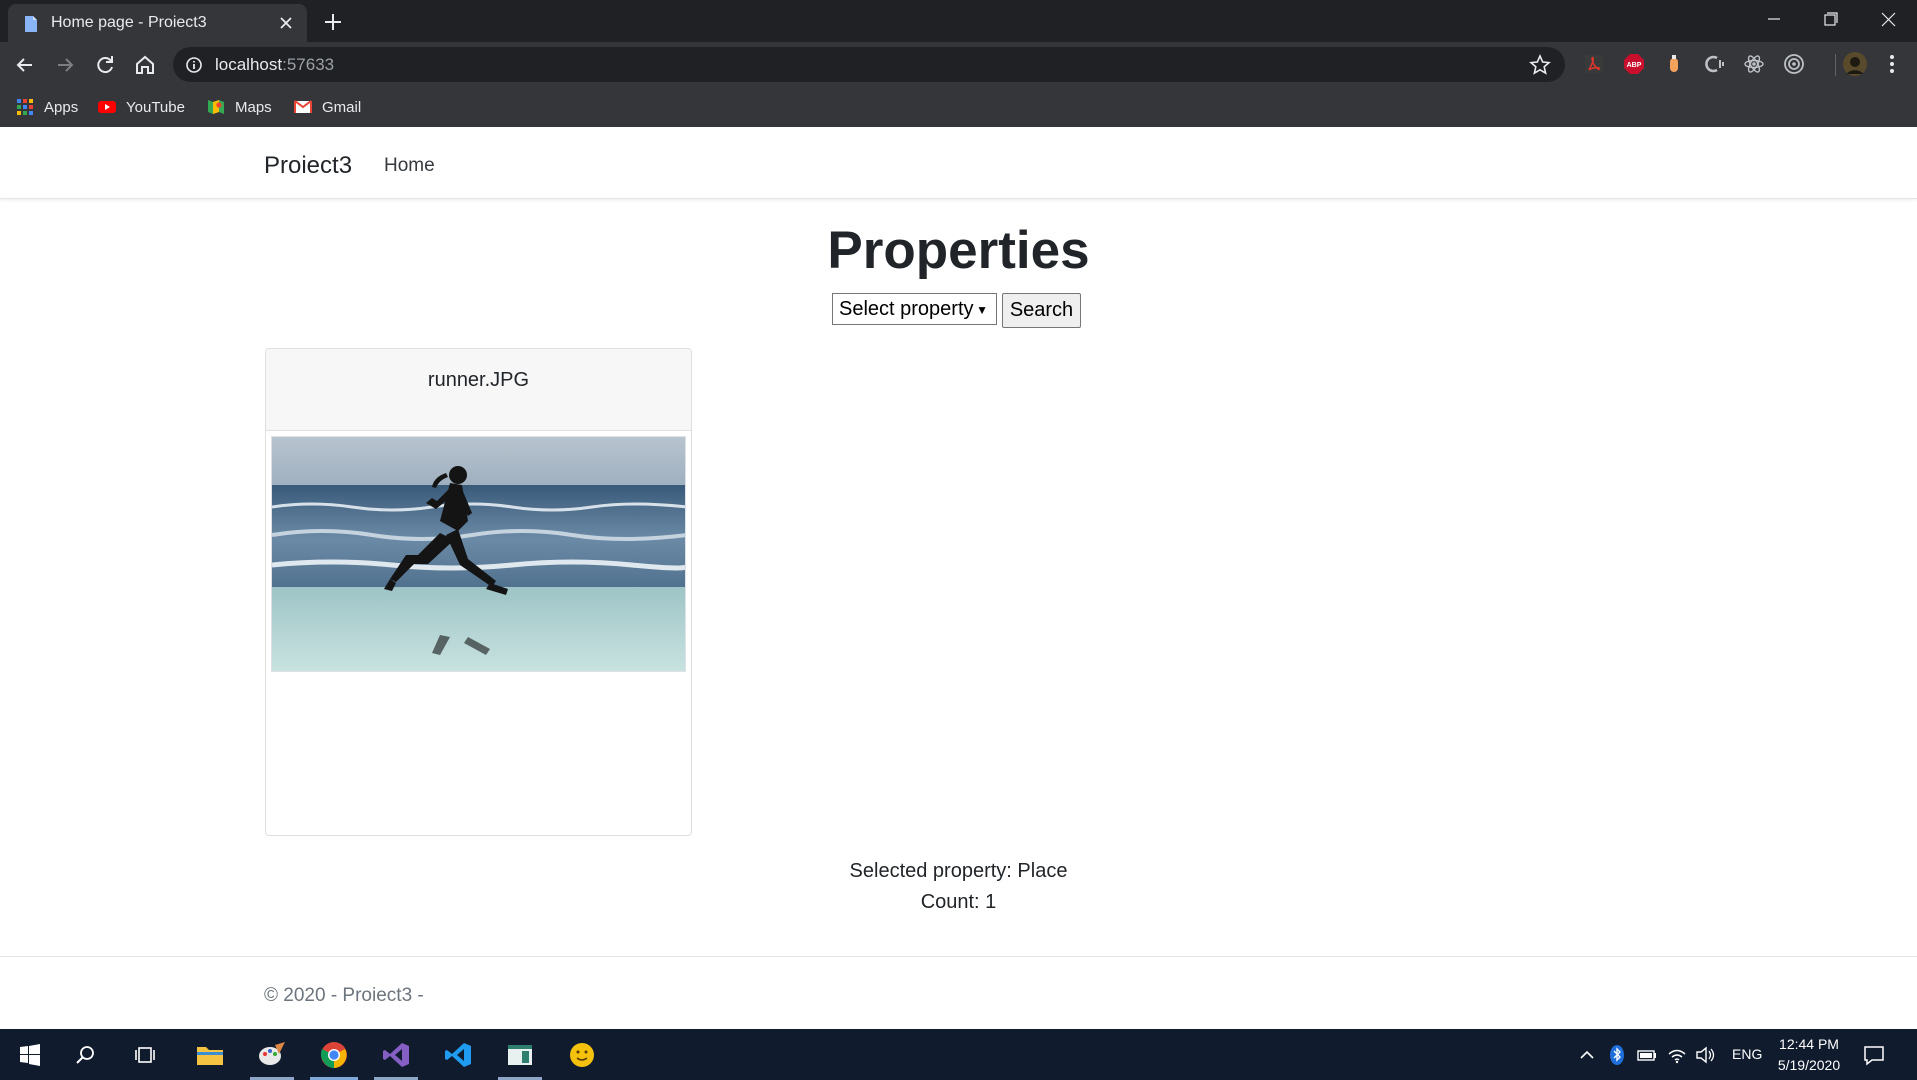 The image size is (1917, 1080). Describe the element at coordinates (1540, 65) in the screenshot. I see `bookmark-star-icon` at that location.